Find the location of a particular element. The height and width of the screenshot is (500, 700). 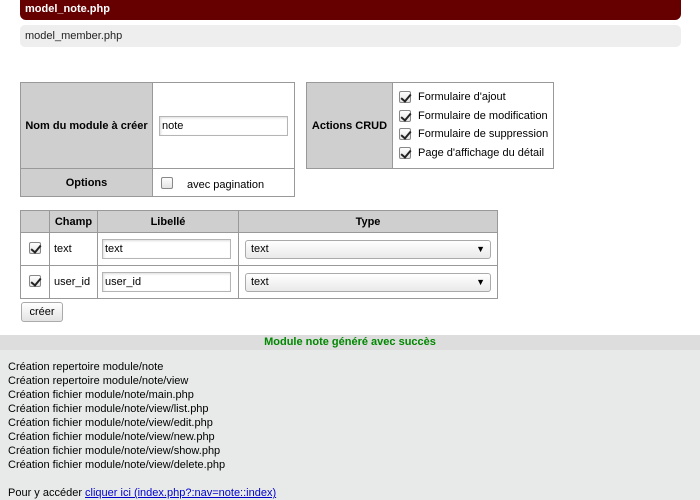

crud-checkbox-show is located at coordinates (405, 152).